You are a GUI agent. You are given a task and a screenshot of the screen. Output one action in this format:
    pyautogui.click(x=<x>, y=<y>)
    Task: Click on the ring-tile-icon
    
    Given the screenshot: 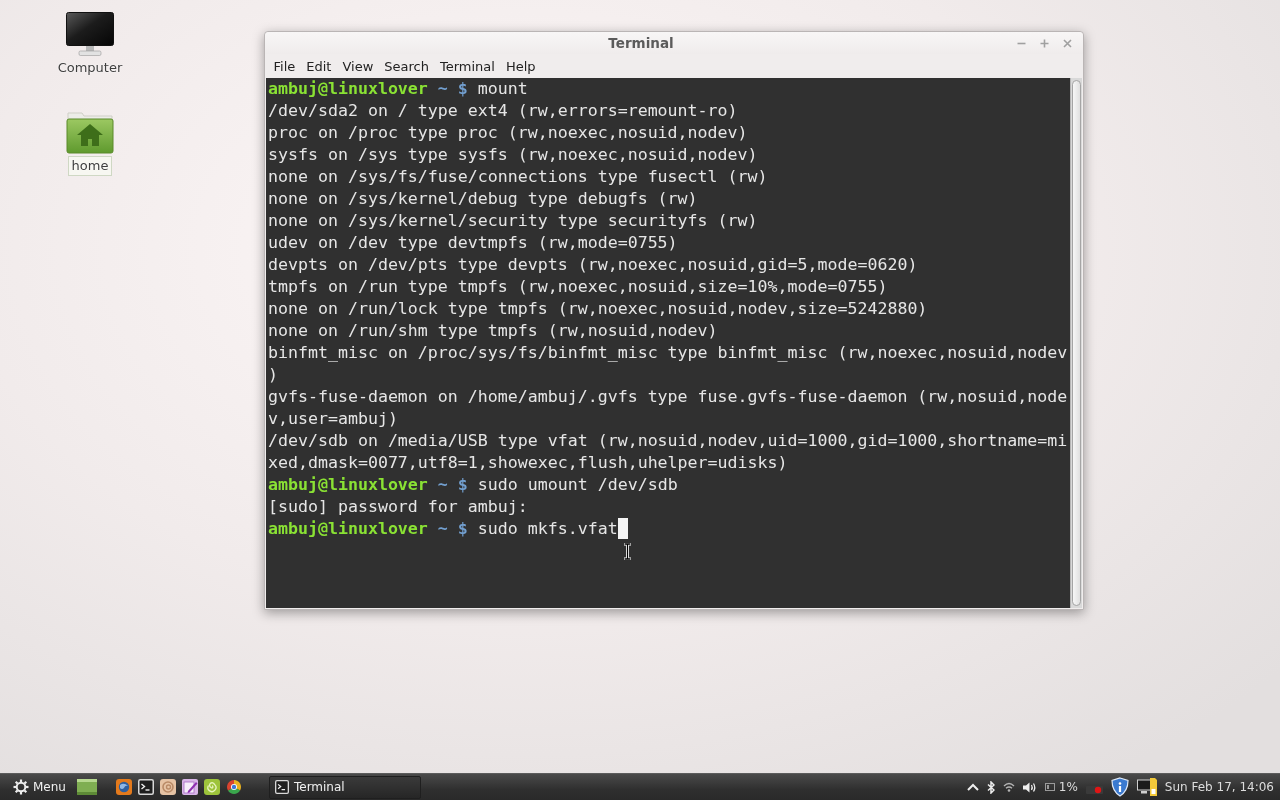 What is the action you would take?
    pyautogui.click(x=167, y=787)
    